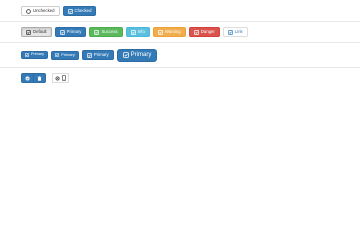 This screenshot has width=360, height=240. Describe the element at coordinates (141, 31) in the screenshot. I see `info-label: Info` at that location.